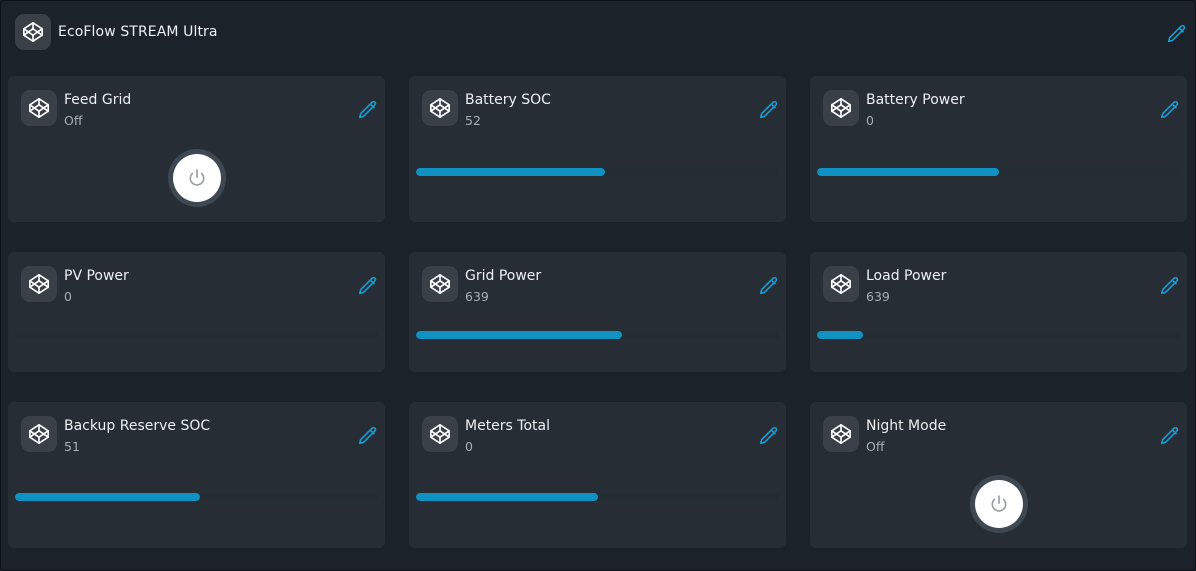 The image size is (1196, 571). Describe the element at coordinates (473, 120) in the screenshot. I see `card-value: 52` at that location.